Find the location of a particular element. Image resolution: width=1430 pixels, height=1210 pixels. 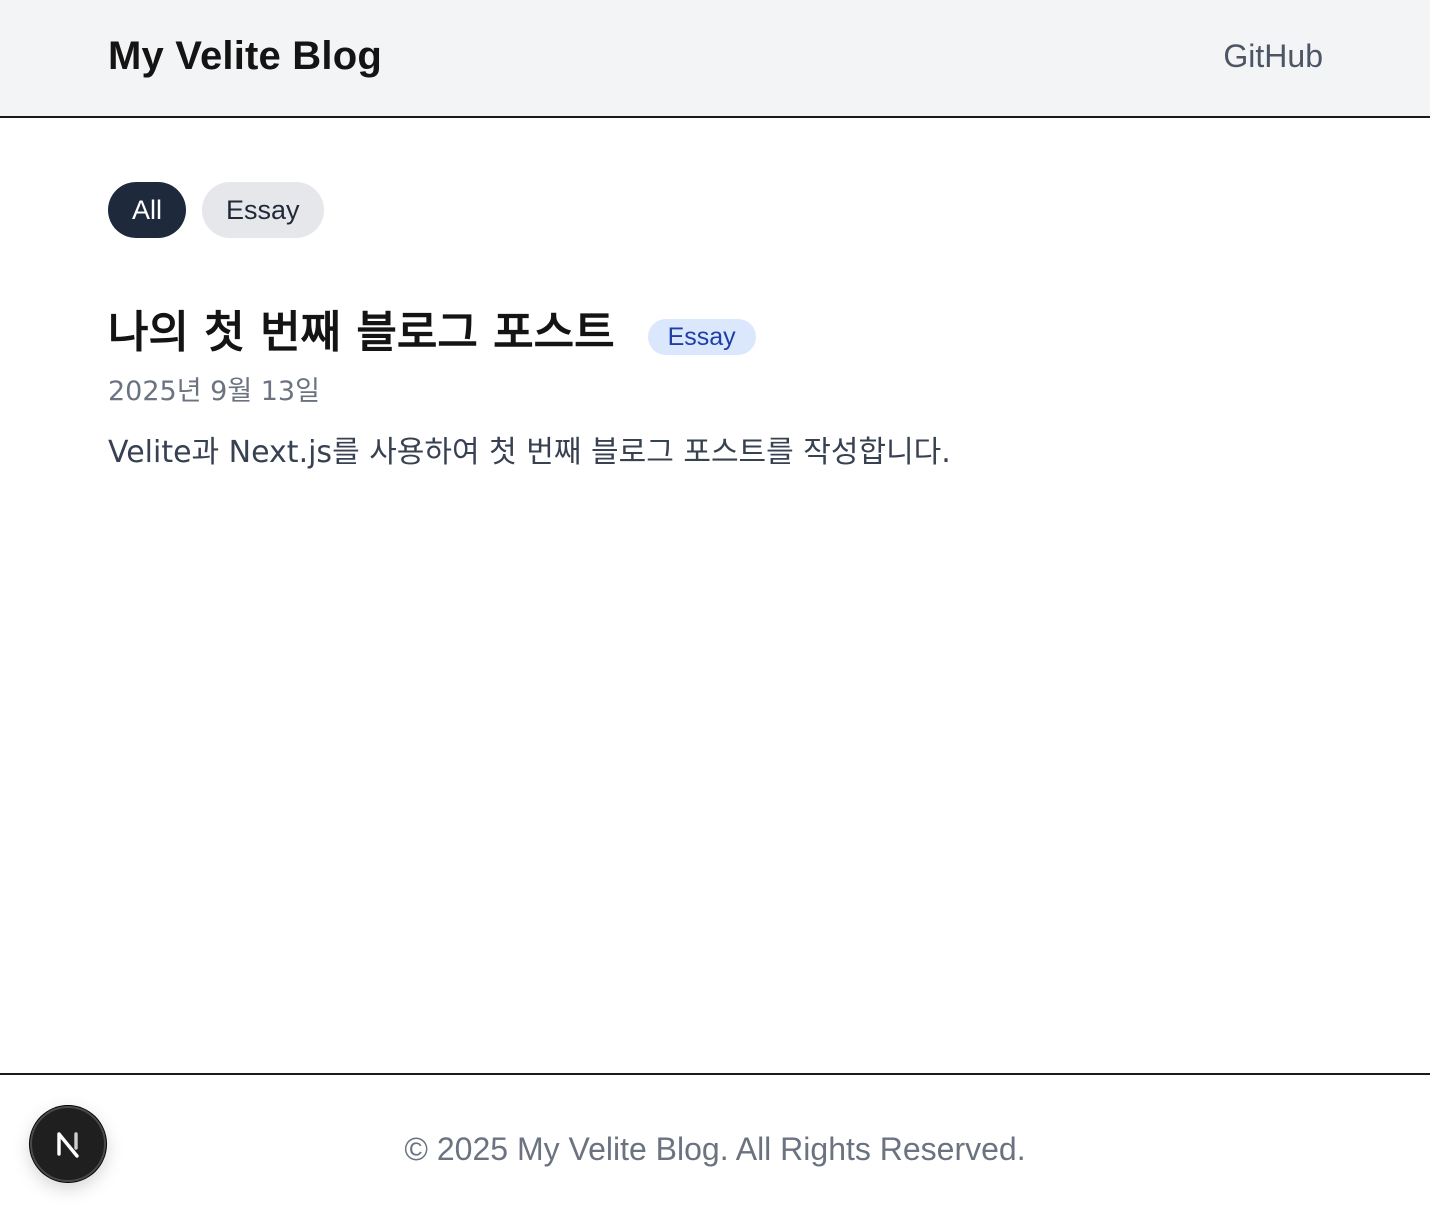

category-filters: All Essay is located at coordinates (216, 210).